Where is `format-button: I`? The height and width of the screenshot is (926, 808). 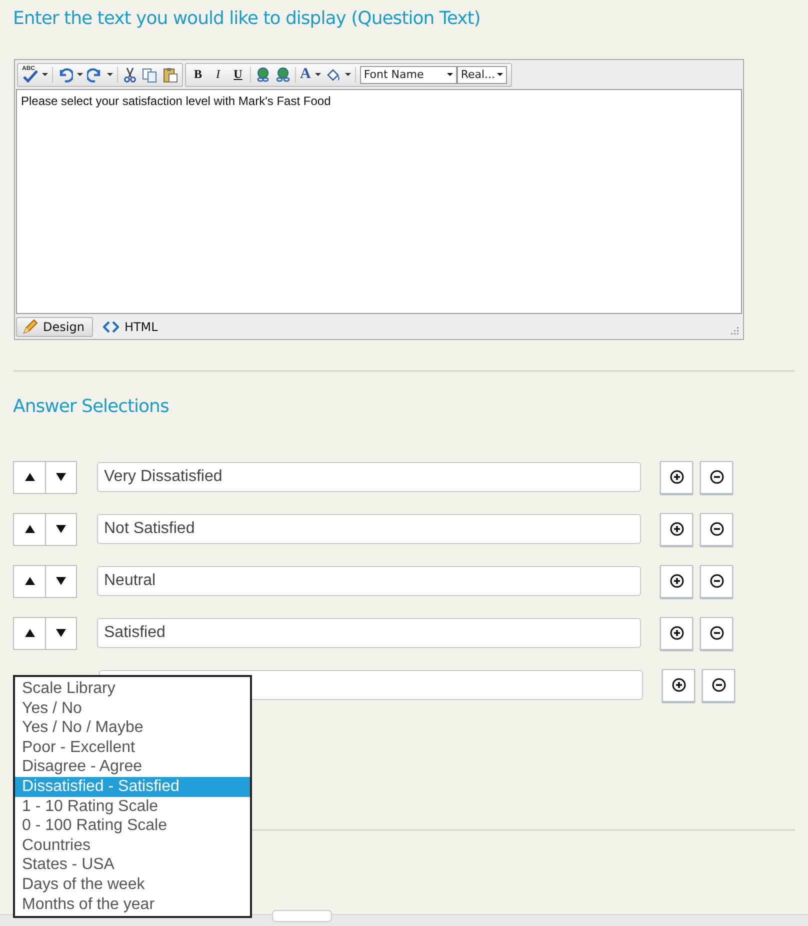 format-button: I is located at coordinates (218, 74).